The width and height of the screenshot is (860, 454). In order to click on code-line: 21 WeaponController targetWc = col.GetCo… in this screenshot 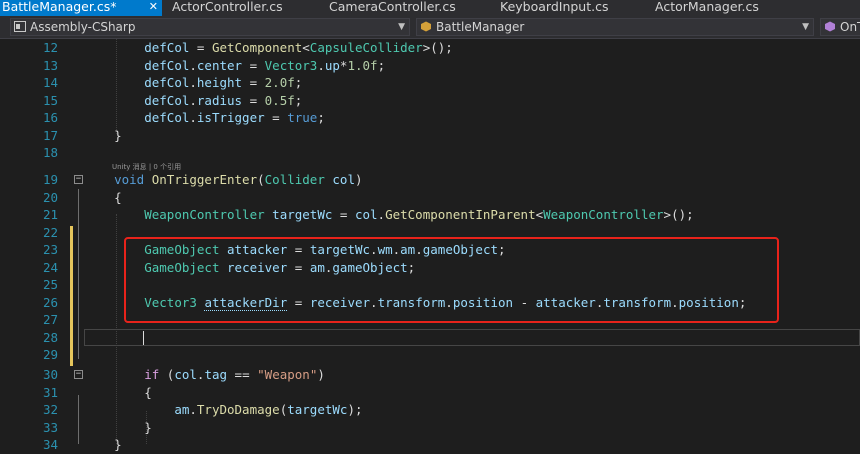, I will do `click(430, 215)`.